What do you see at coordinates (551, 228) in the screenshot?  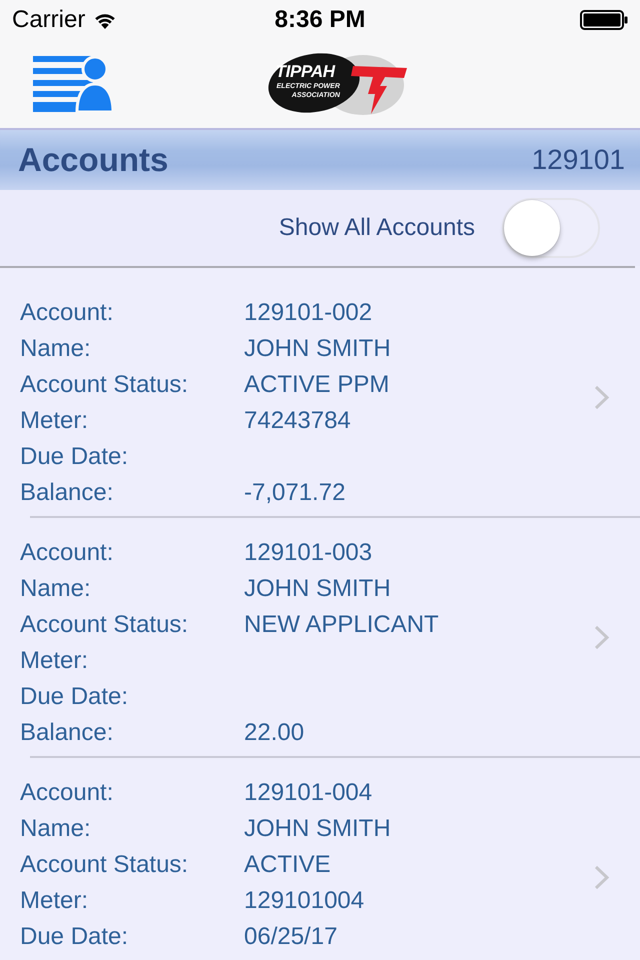 I see `show-all-switch` at bounding box center [551, 228].